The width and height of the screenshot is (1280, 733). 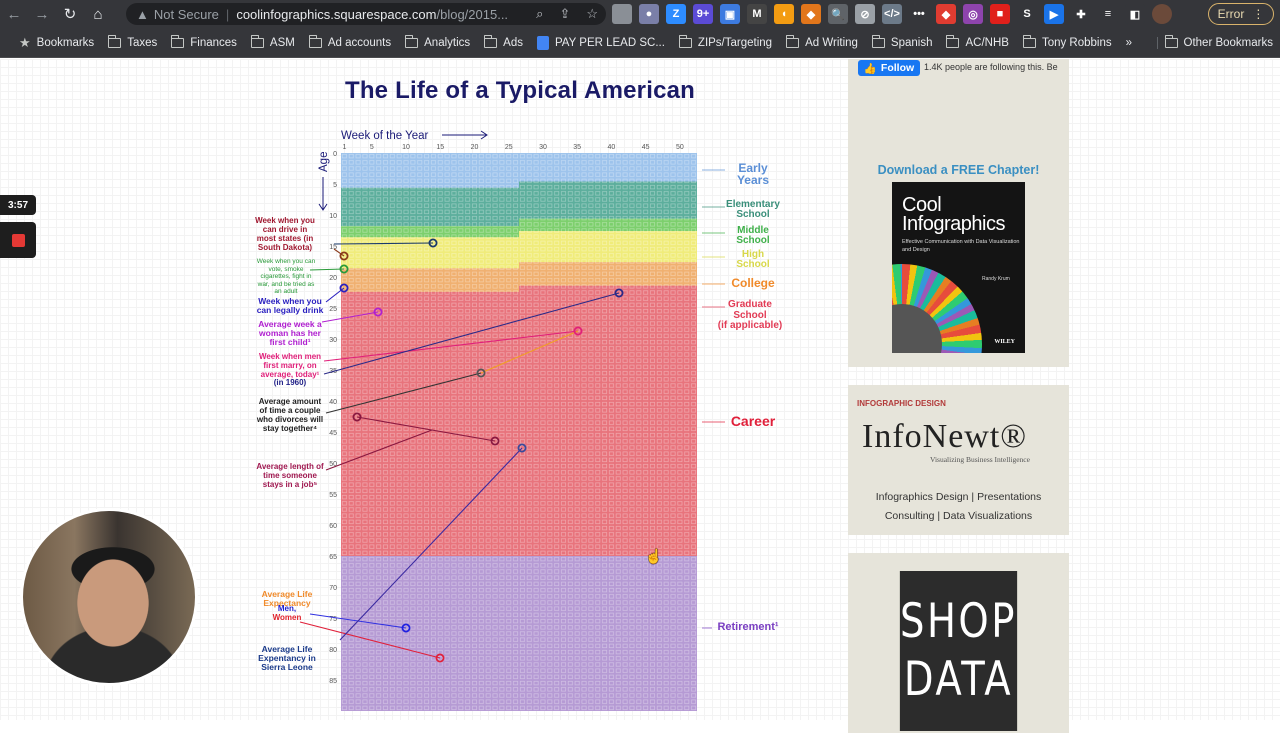 I want to click on star-icon: ☆, so click(x=592, y=14).